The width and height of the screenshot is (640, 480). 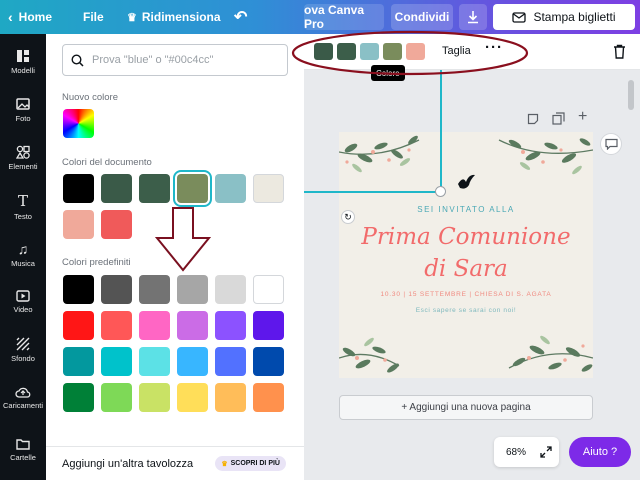 I want to click on comment-button, so click(x=611, y=144).